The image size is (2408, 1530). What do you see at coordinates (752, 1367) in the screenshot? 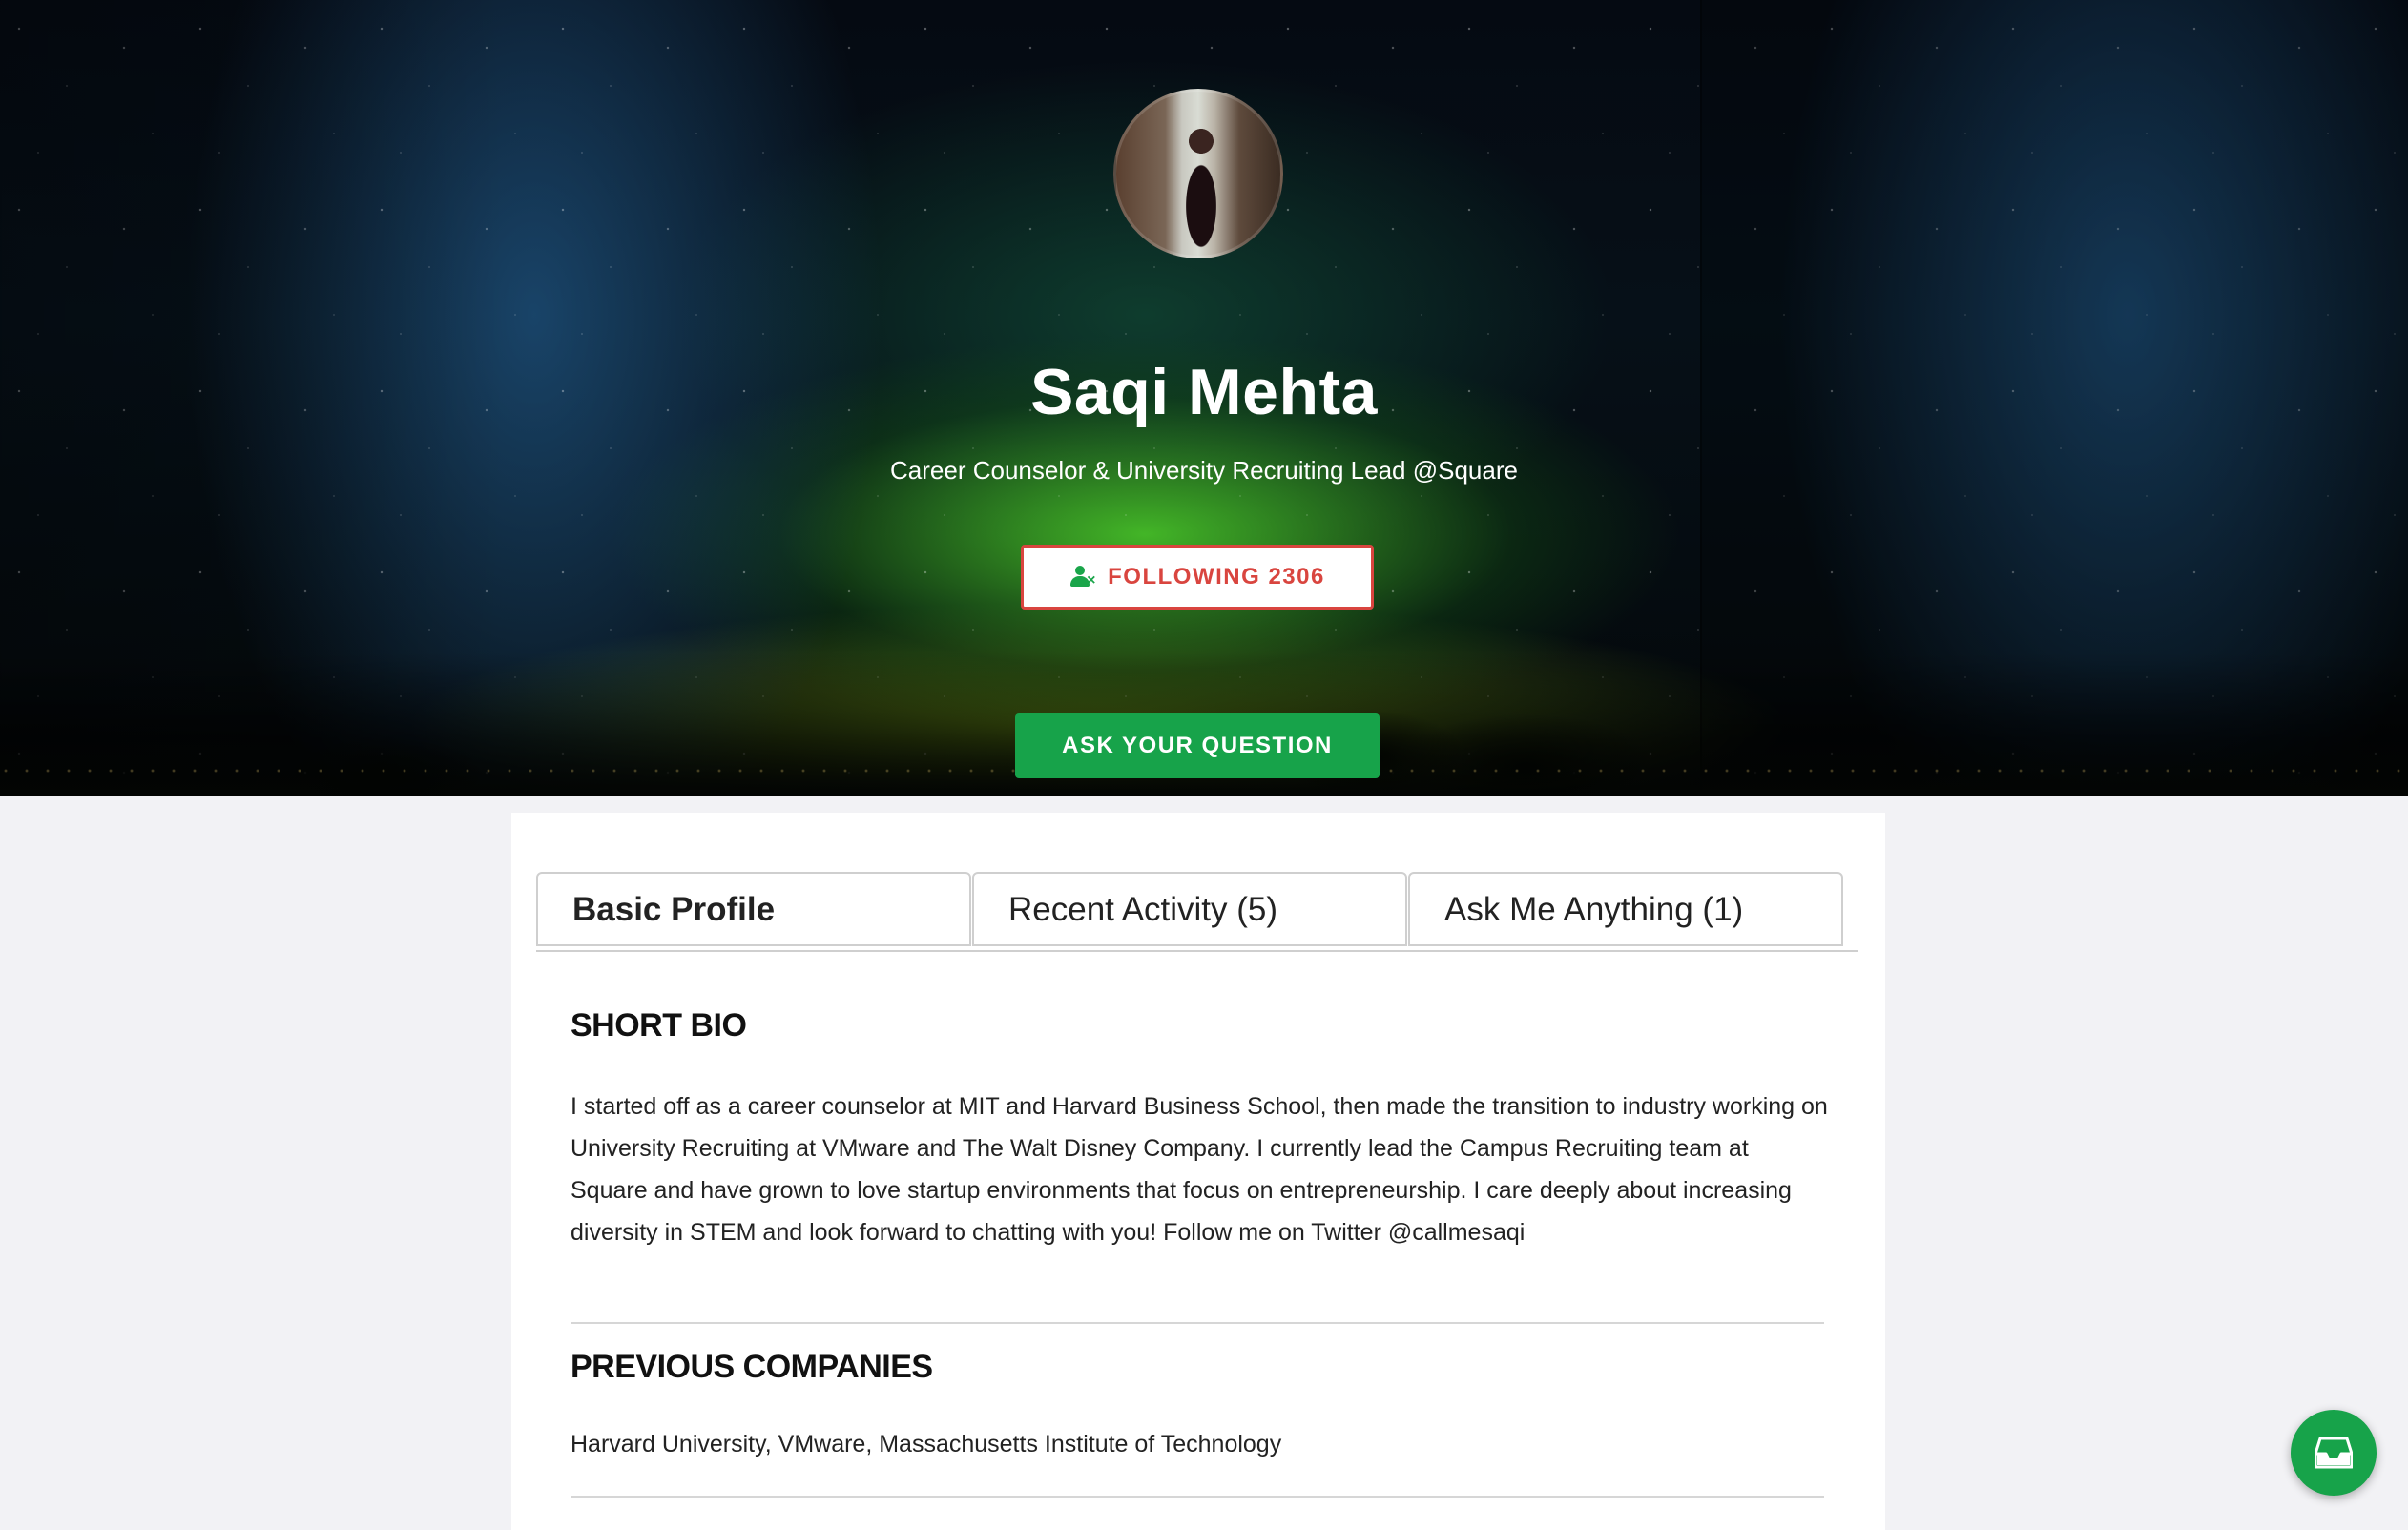
I see `previous-companies-title: PREVIOUS COMPANIES` at bounding box center [752, 1367].